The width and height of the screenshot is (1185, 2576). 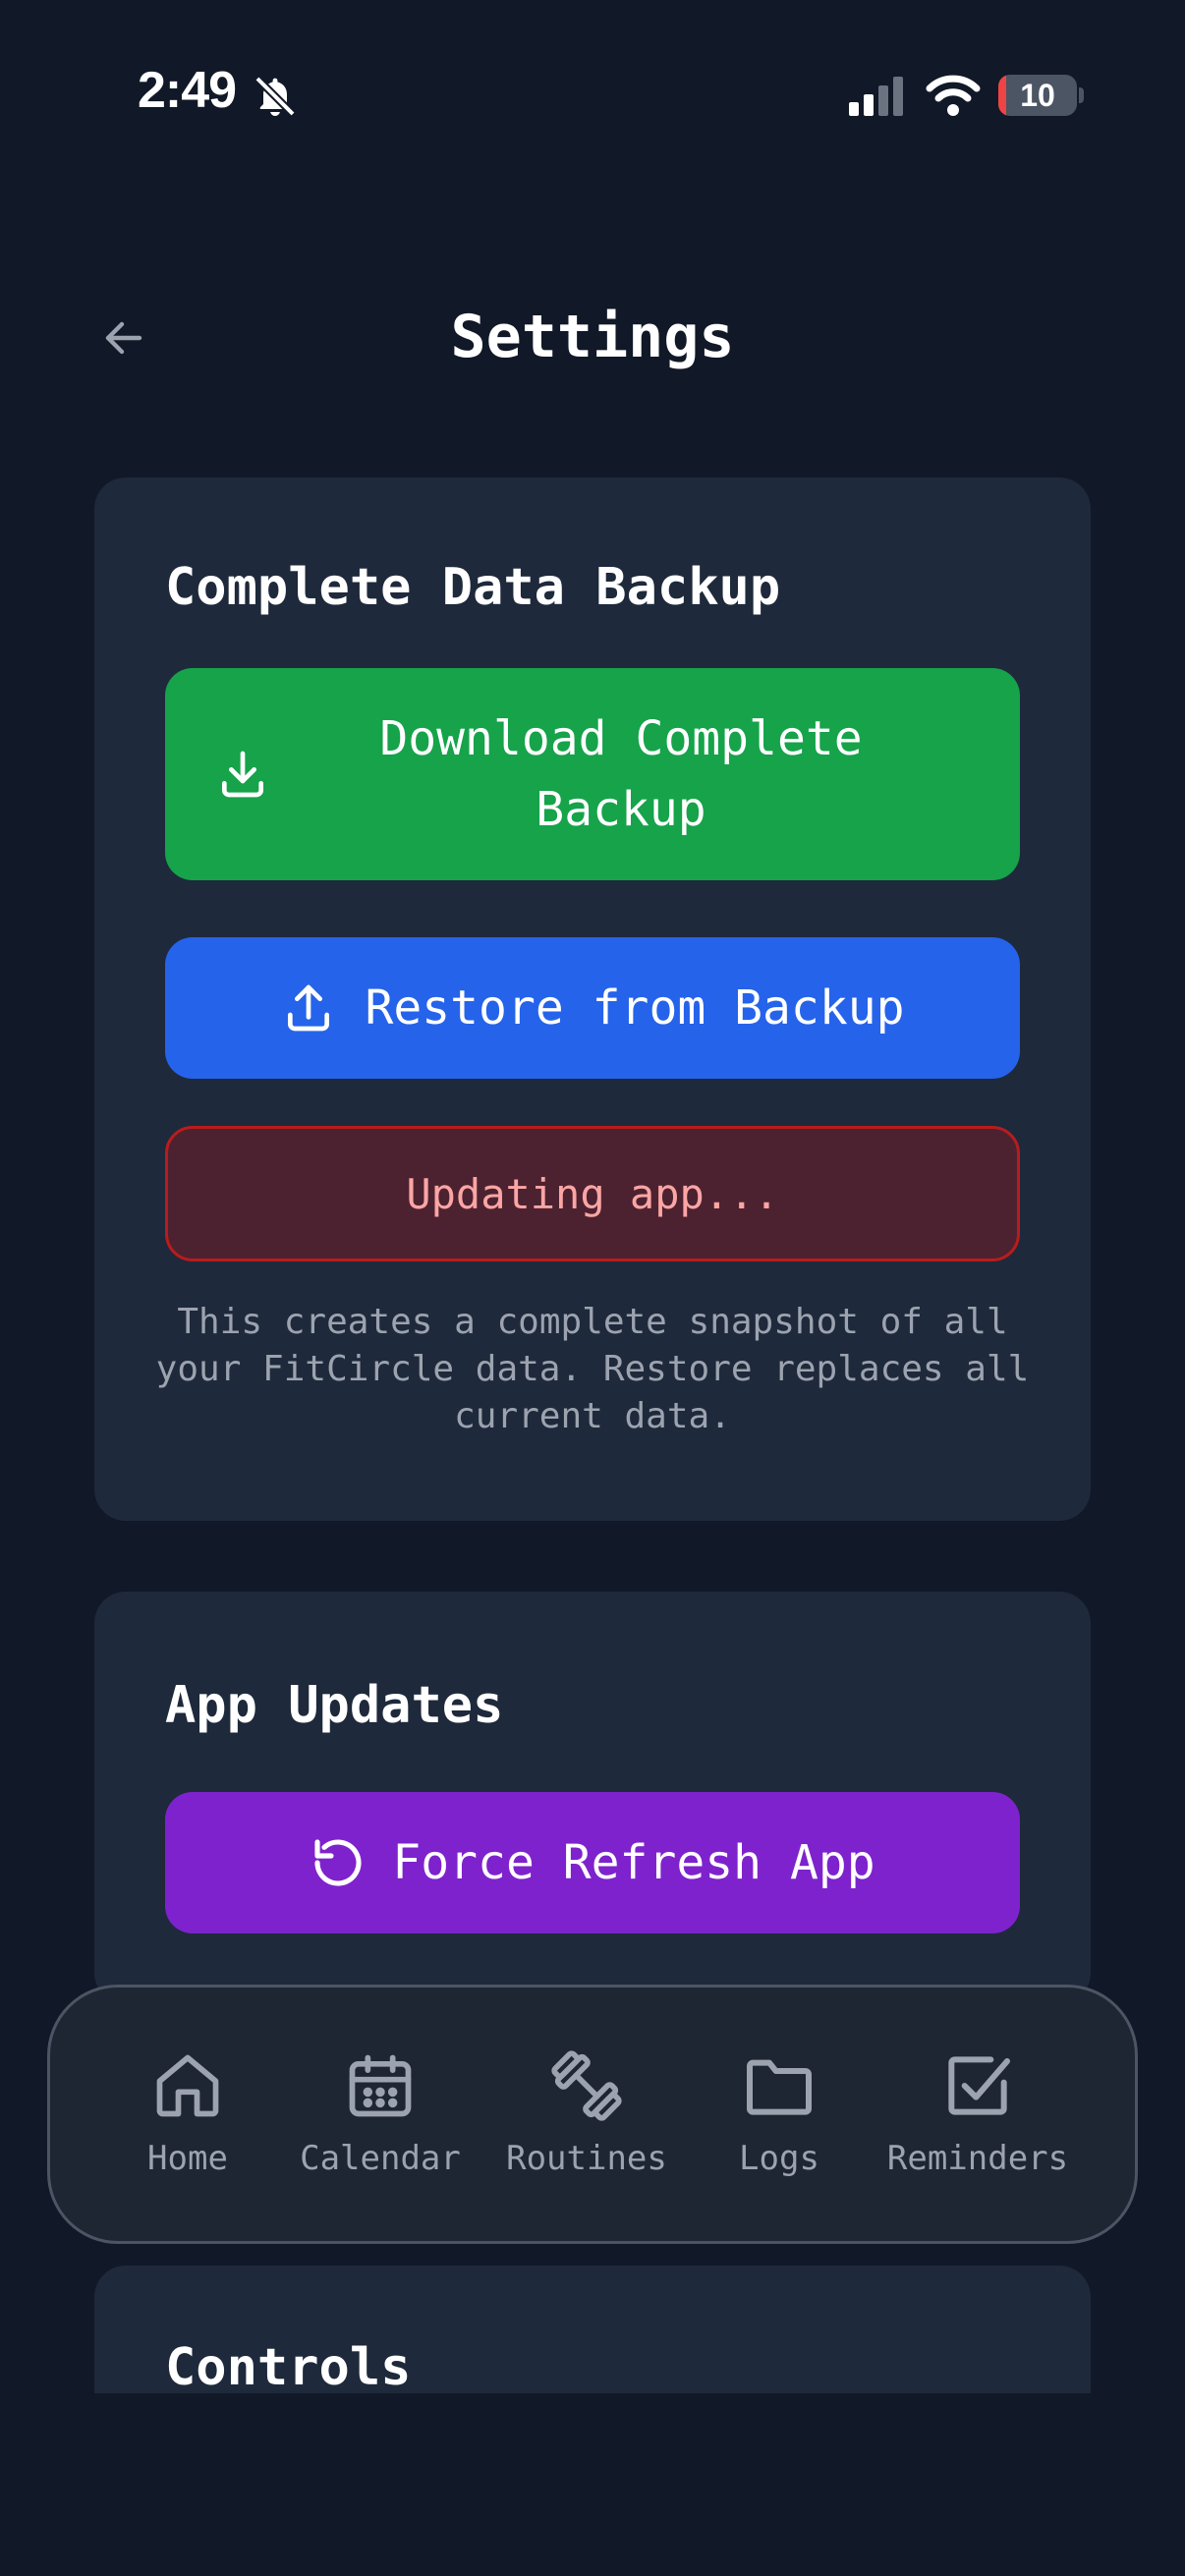 What do you see at coordinates (592, 2329) in the screenshot?
I see `controls-card: Controls` at bounding box center [592, 2329].